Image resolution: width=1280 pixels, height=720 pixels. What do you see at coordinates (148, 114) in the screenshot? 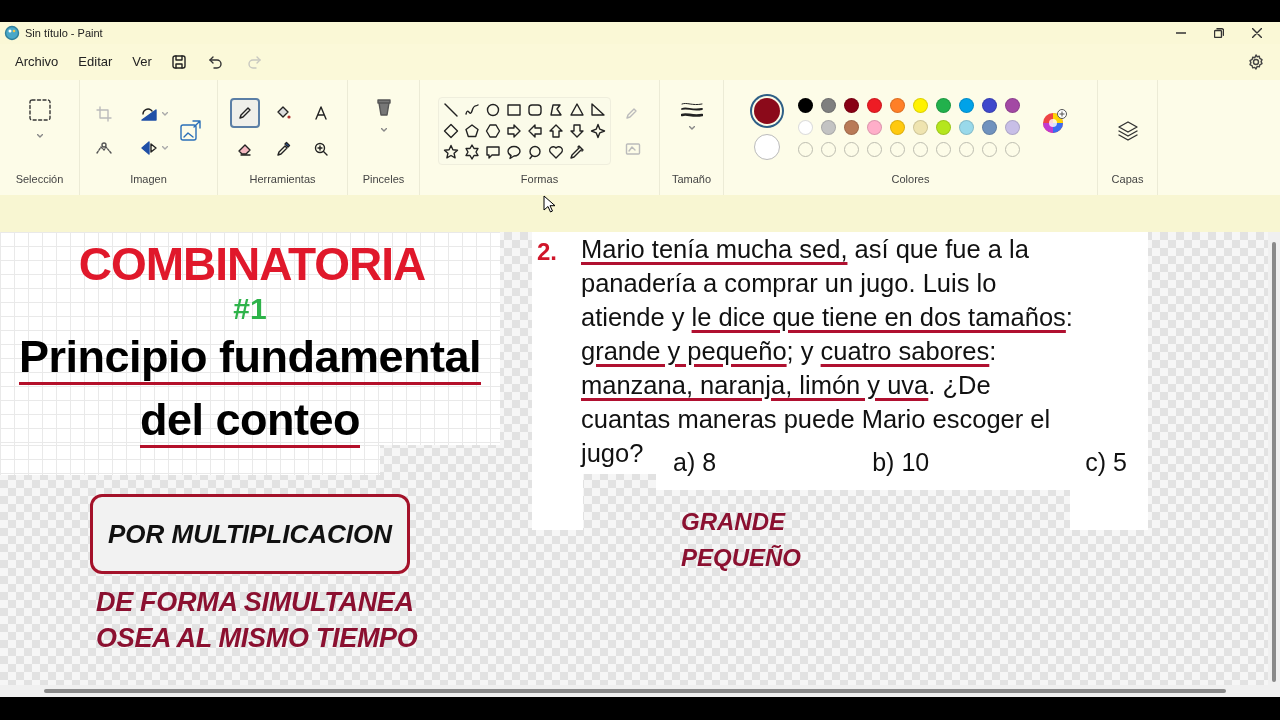
I see `rotate-icon` at bounding box center [148, 114].